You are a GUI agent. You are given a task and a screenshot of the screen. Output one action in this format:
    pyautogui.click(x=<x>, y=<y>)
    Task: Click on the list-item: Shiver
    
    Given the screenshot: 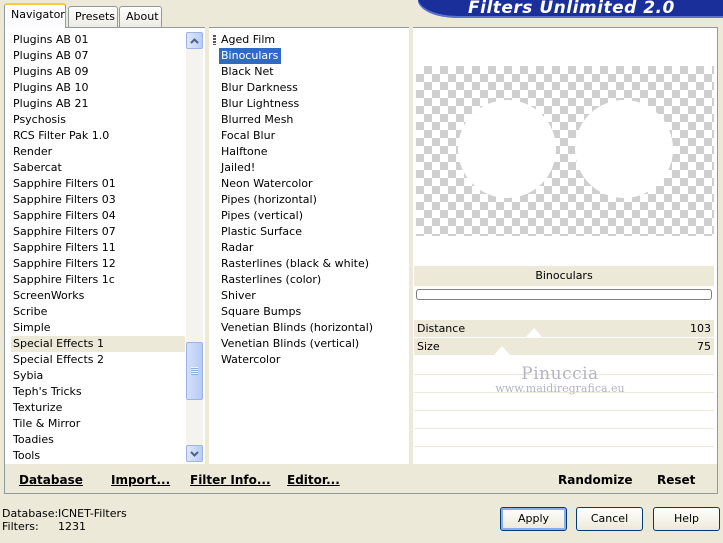 What is the action you would take?
    pyautogui.click(x=312, y=296)
    